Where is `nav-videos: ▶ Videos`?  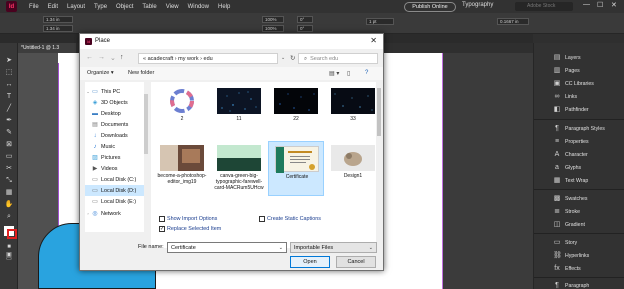
nav-videos: ▶ Videos is located at coordinates (115, 168).